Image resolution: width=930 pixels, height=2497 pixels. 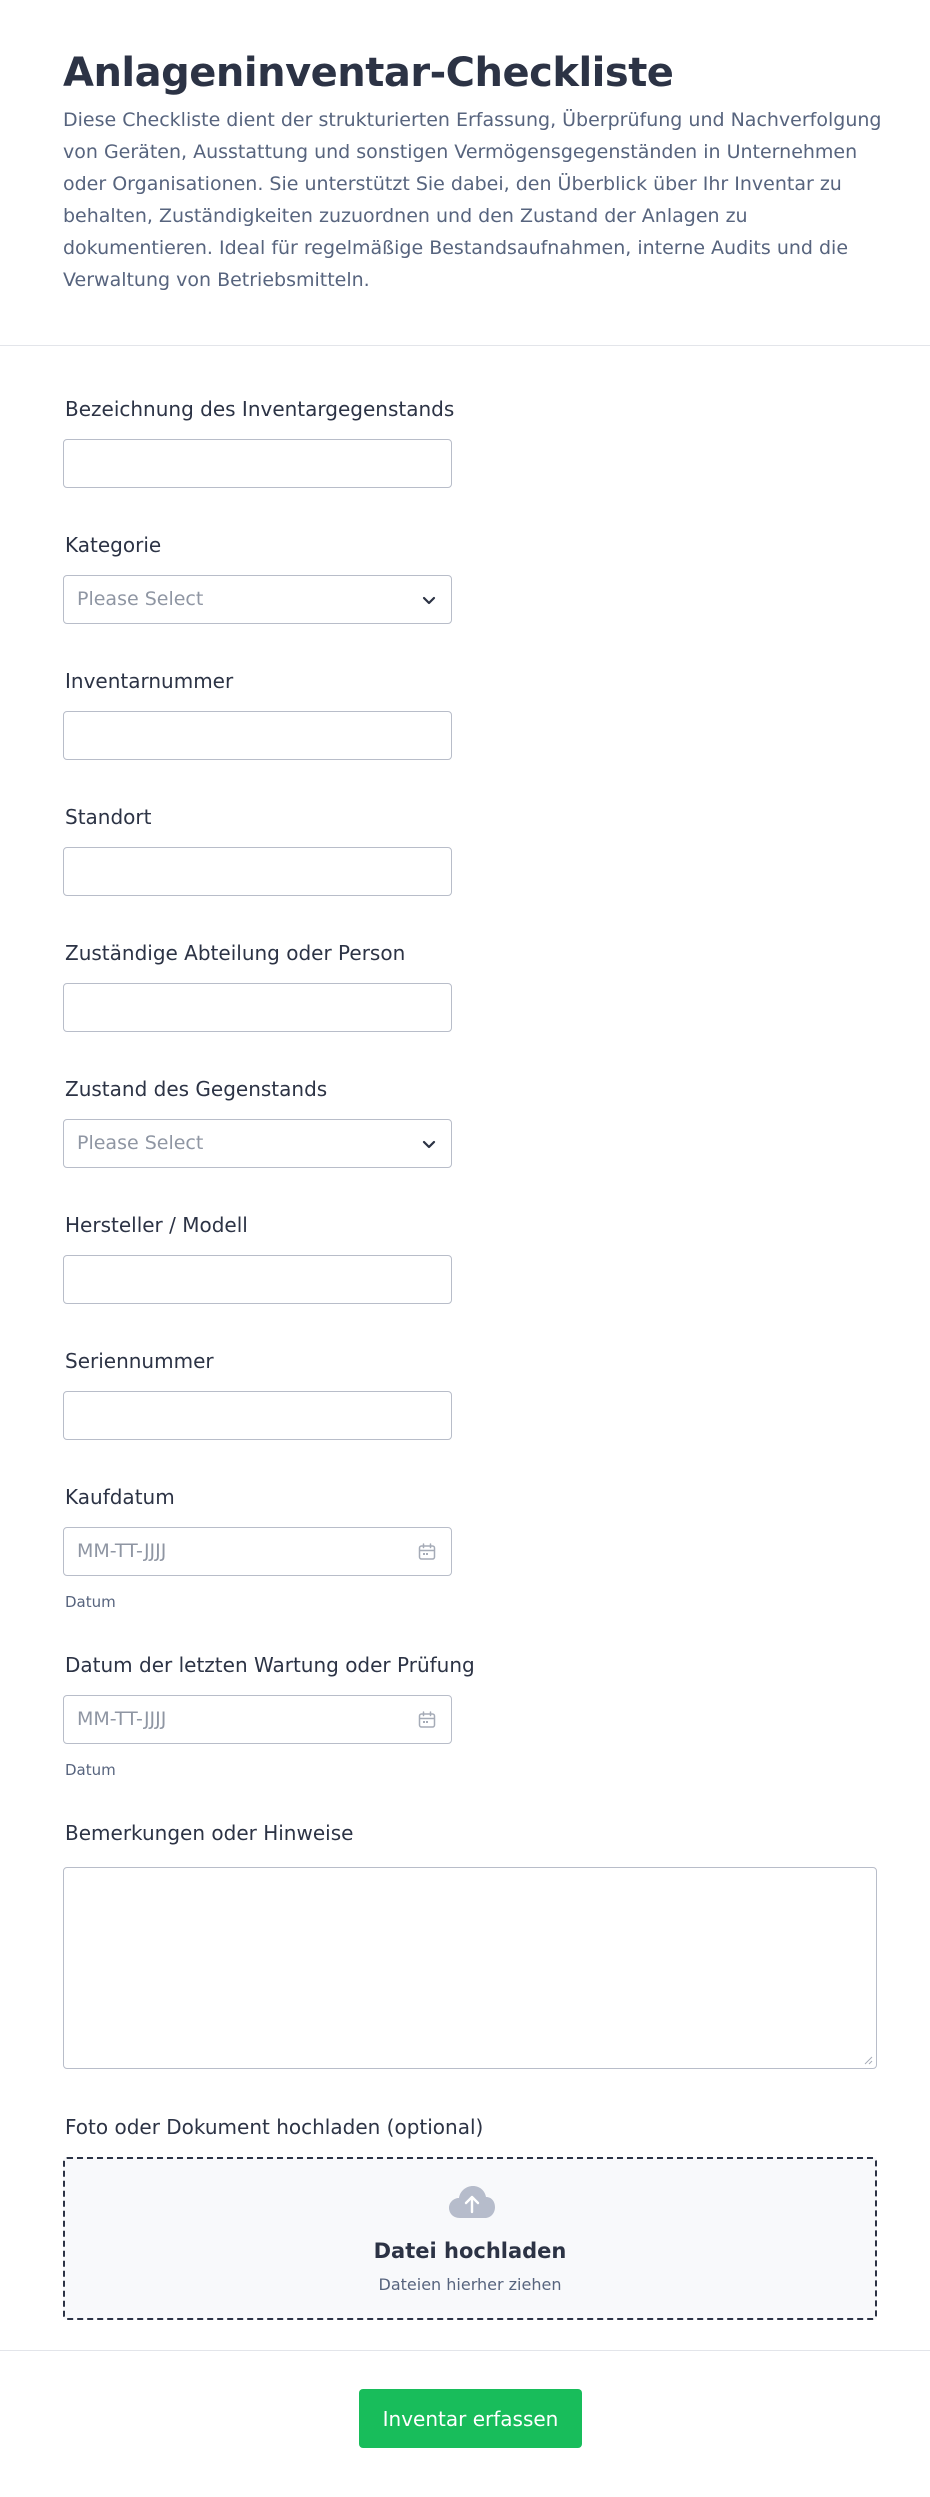 I want to click on form-footer: Inventar erfassen, so click(x=465, y=2423).